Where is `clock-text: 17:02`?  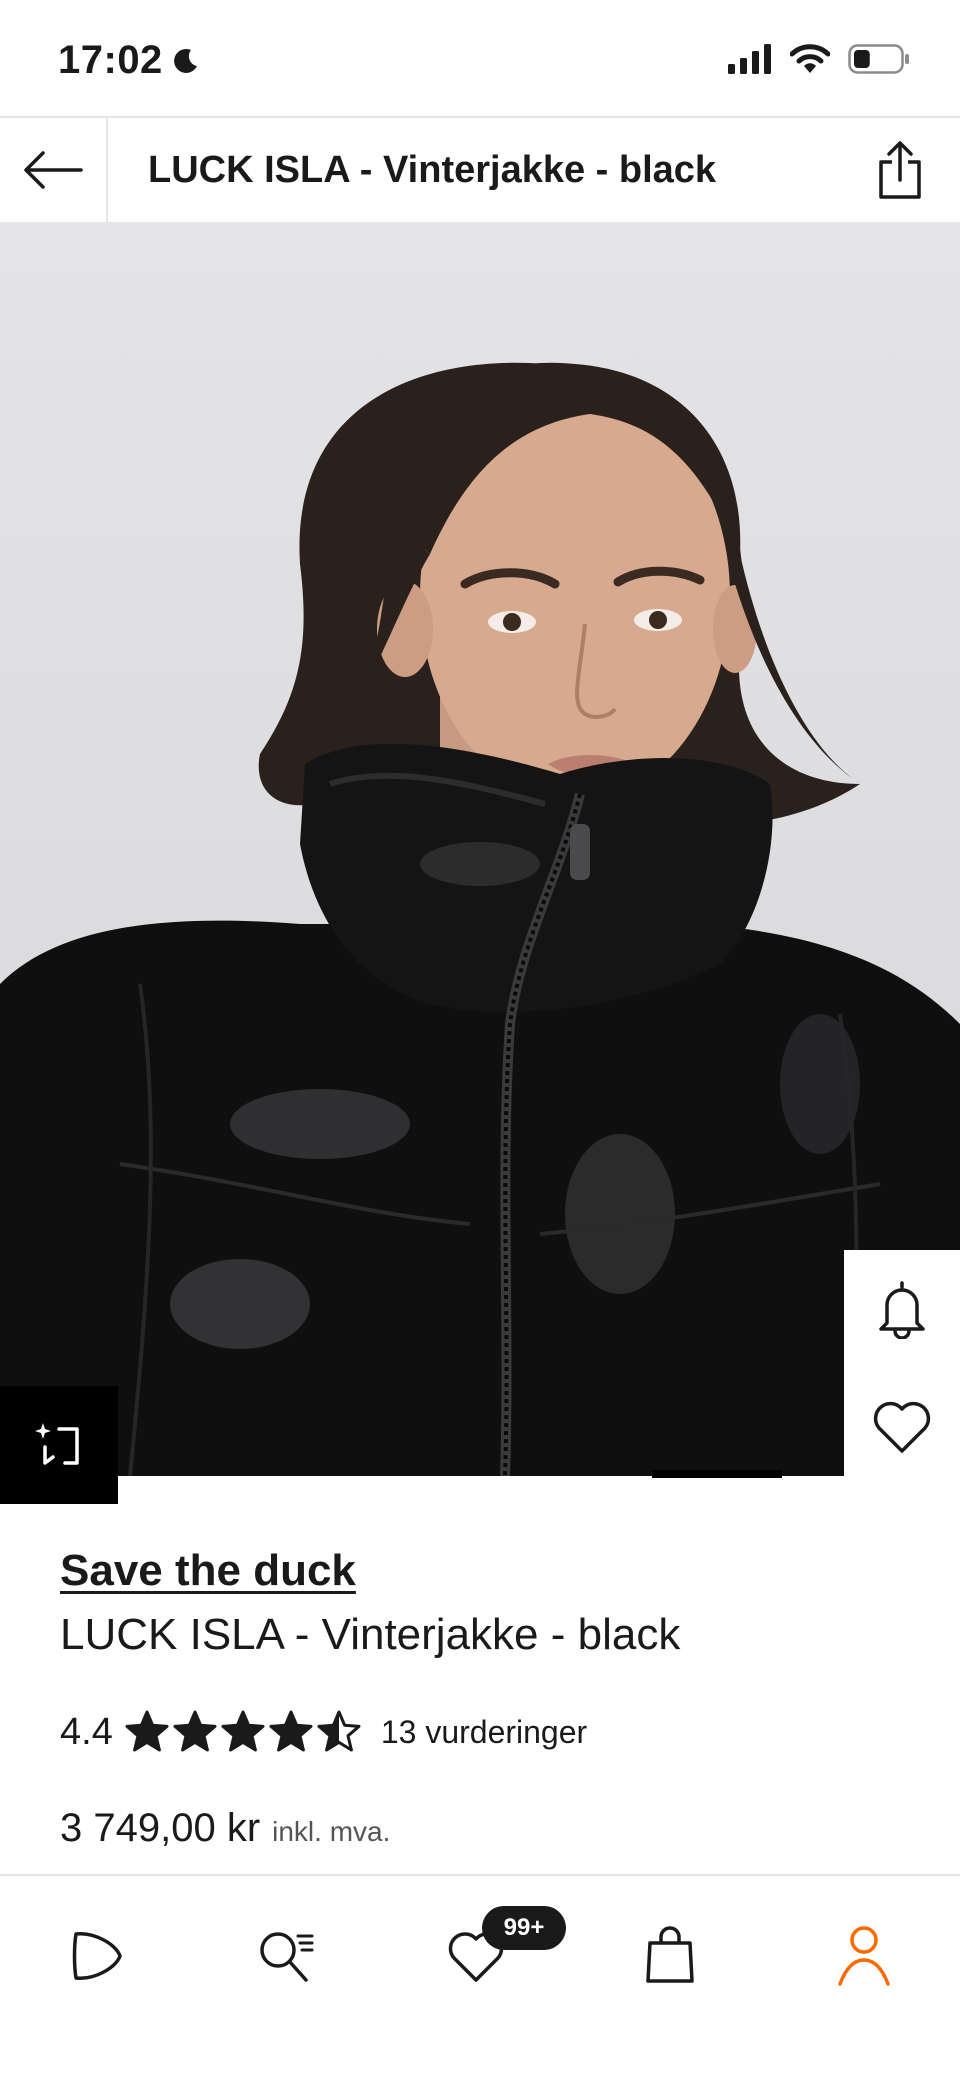 clock-text: 17:02 is located at coordinates (110, 60).